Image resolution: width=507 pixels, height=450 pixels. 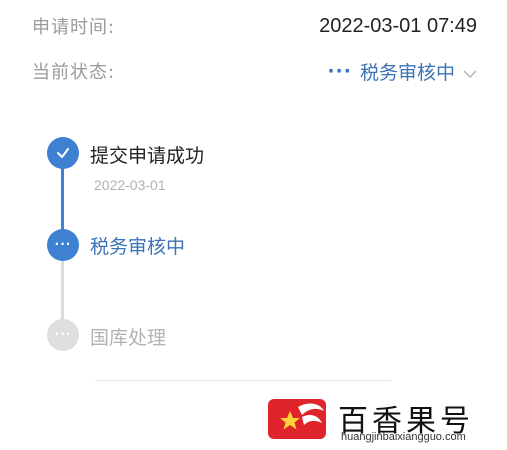 What do you see at coordinates (470, 71) in the screenshot?
I see `chevron-down-icon` at bounding box center [470, 71].